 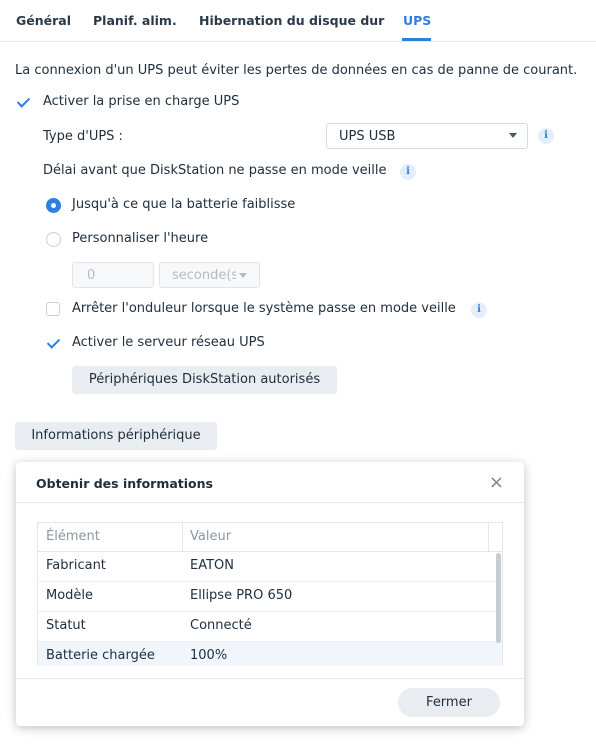 I want to click on time-unit-select: seconde(s), so click(x=209, y=275).